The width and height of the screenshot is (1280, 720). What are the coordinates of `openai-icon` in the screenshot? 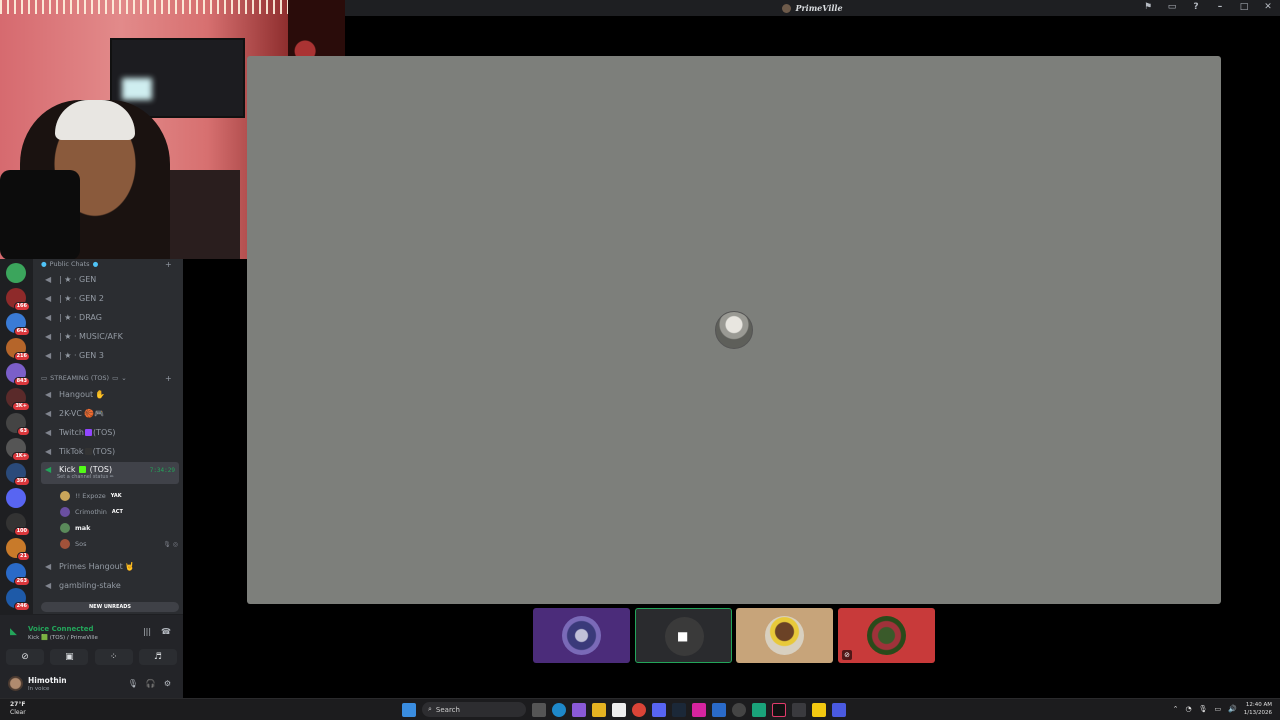 It's located at (739, 709).